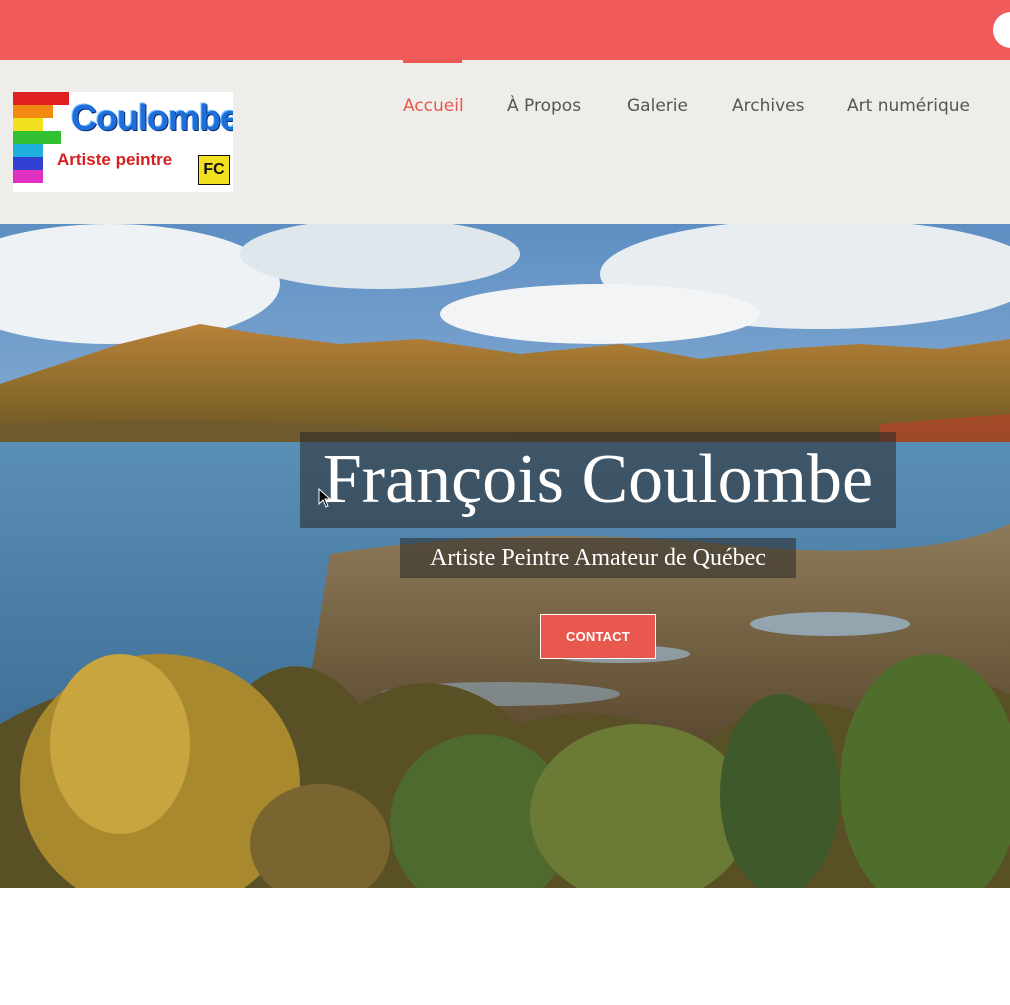  I want to click on circle-icon, so click(1001, 30).